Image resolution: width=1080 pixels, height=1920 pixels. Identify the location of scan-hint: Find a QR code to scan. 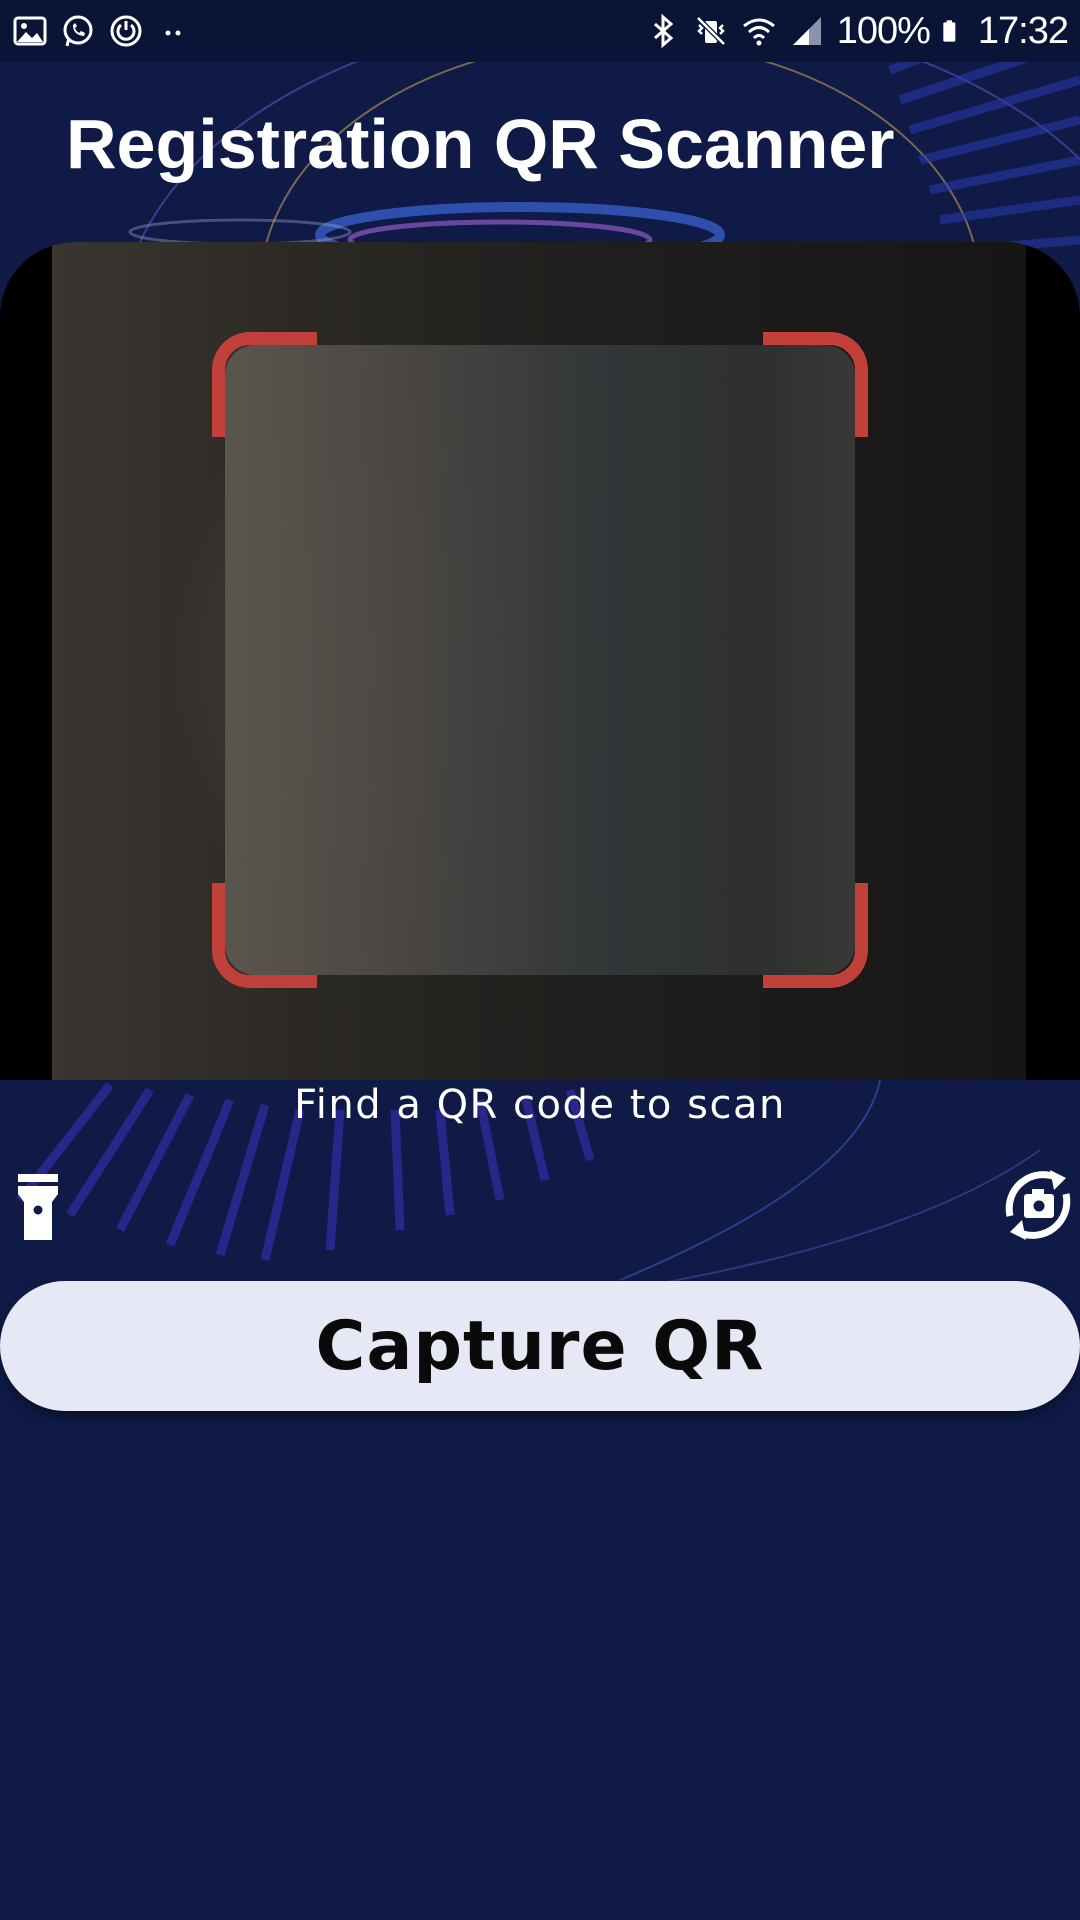
(540, 1105).